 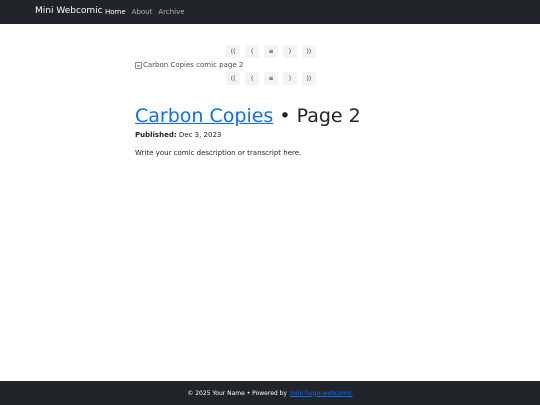 What do you see at coordinates (204, 116) in the screenshot?
I see `series-title-link: Carbon Copies` at bounding box center [204, 116].